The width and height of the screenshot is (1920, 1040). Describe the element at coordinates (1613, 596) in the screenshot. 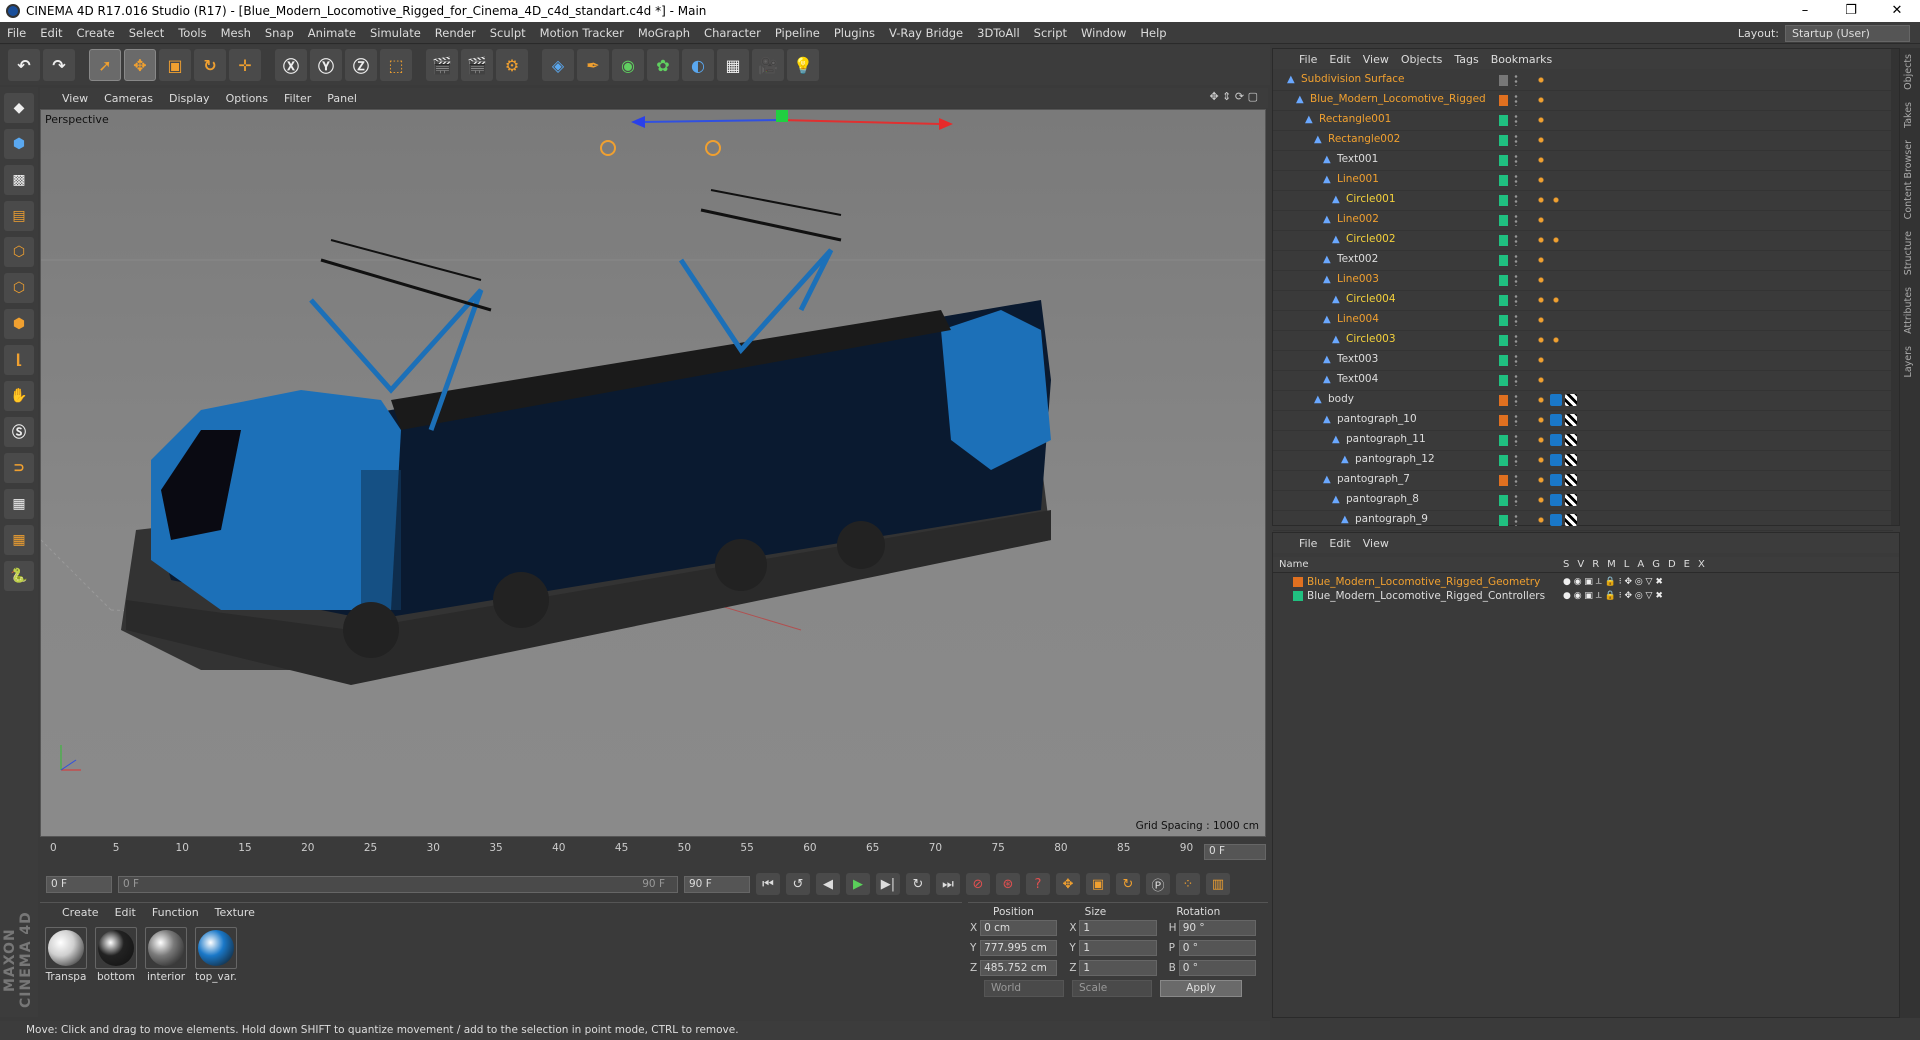

I see `layer-toggle-icons: ● ◉ ▣ ⟂ 🔒 ⁝ ✥ ◎ ▽ ✖` at that location.